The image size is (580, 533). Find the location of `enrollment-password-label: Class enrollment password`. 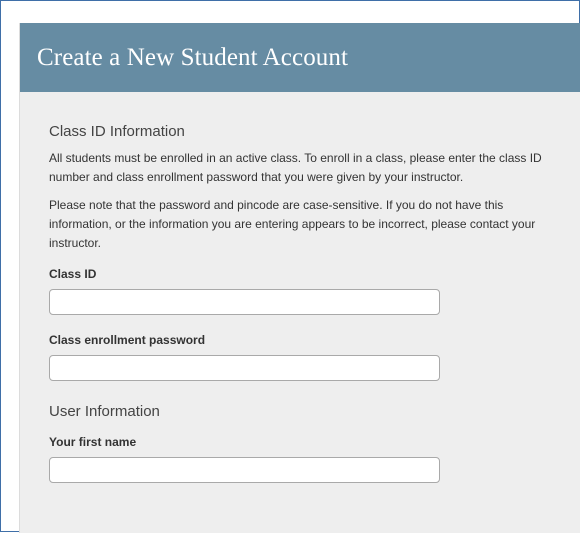

enrollment-password-label: Class enrollment password is located at coordinates (127, 340).